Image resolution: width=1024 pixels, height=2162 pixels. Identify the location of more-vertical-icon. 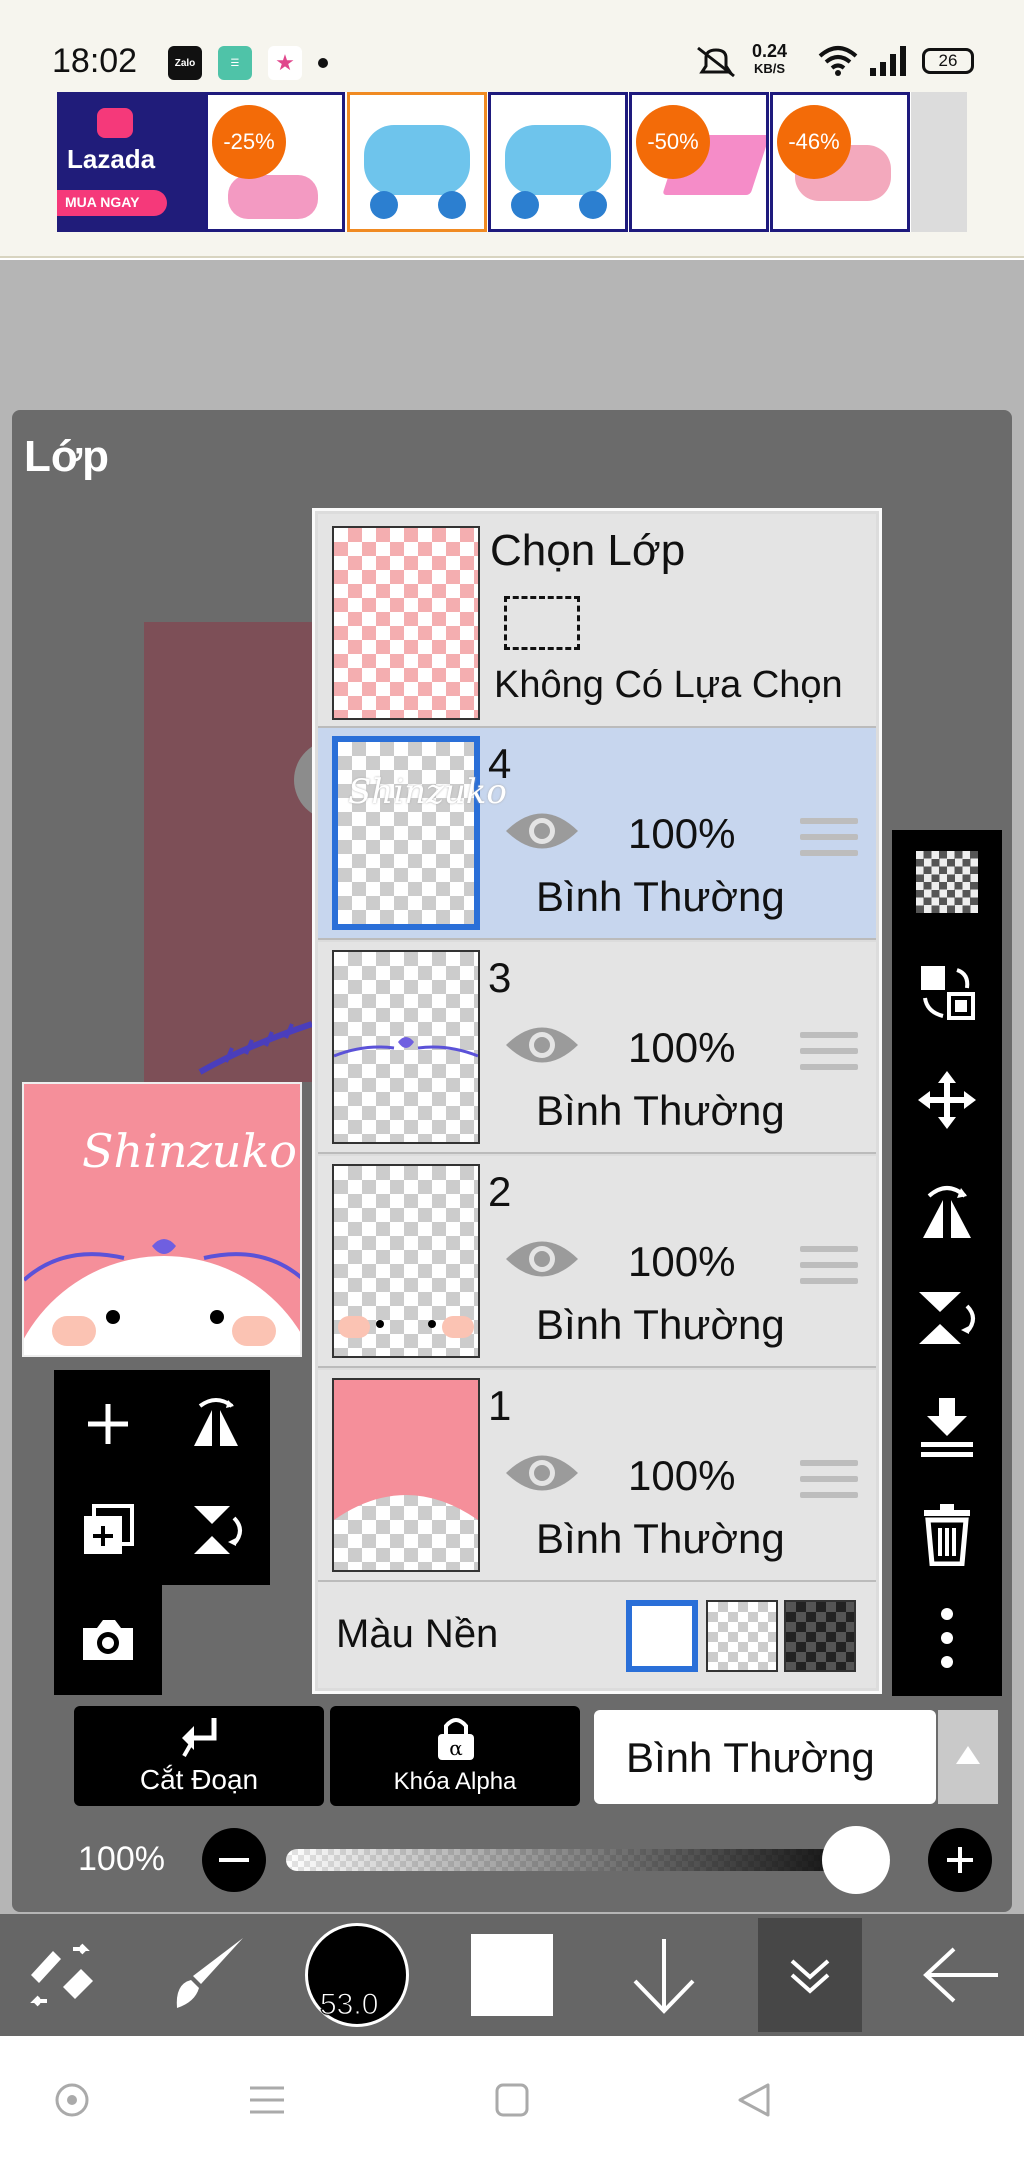
(947, 1638).